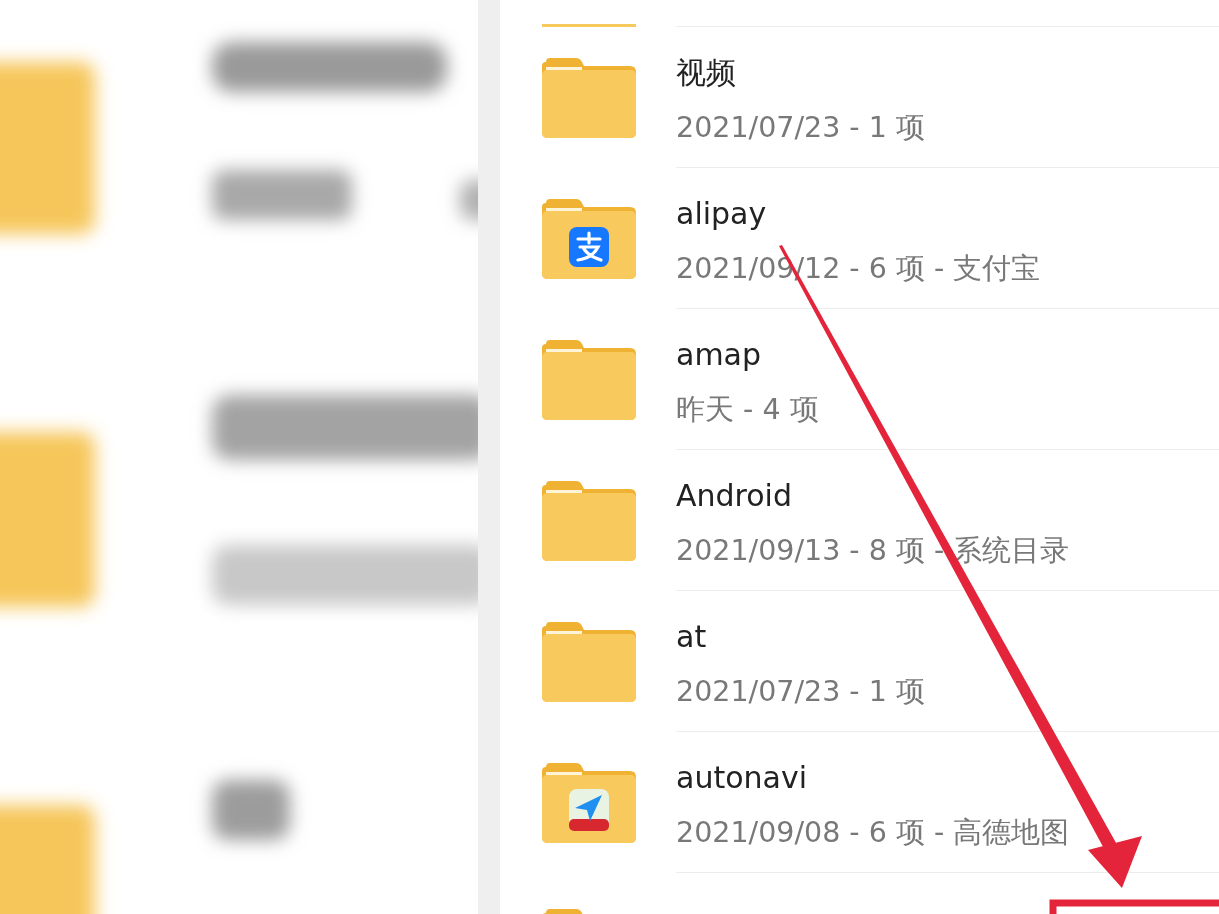 This screenshot has height=914, width=1219. Describe the element at coordinates (719, 354) in the screenshot. I see `folder-name: amap` at that location.